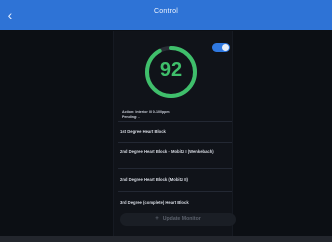  I want to click on pending-text: Pending: -, so click(131, 117).